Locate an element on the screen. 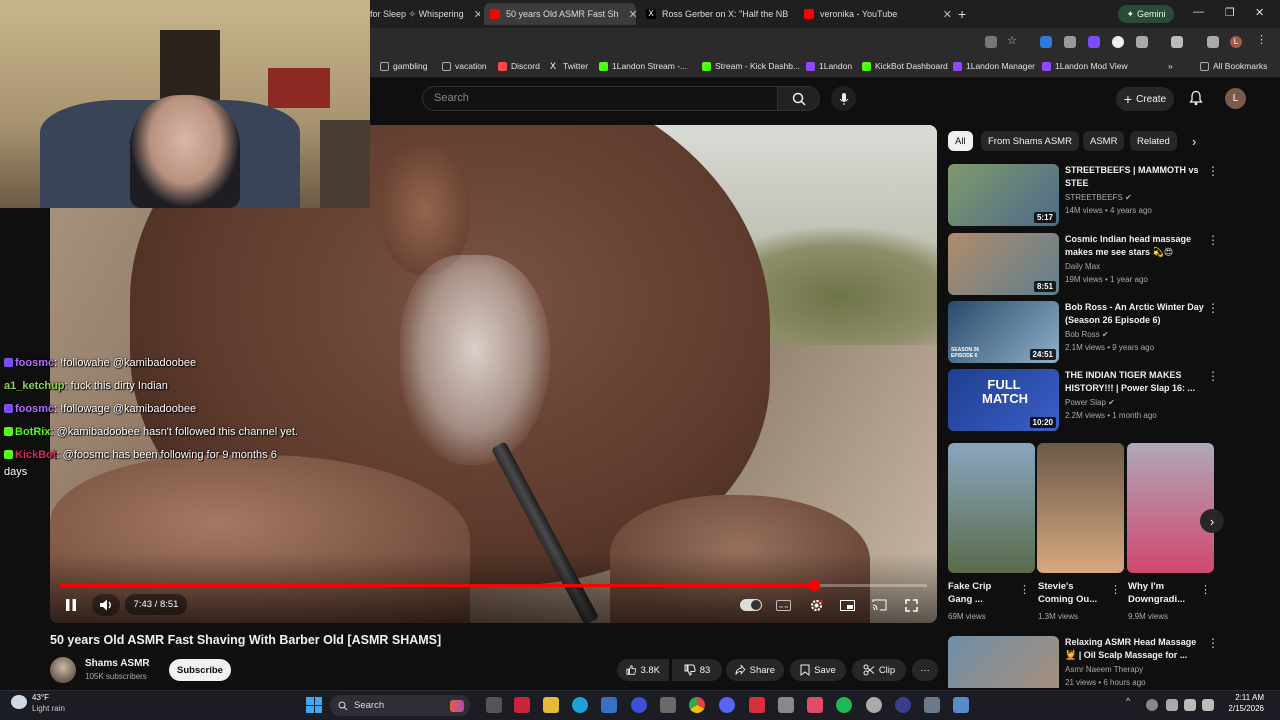 The image size is (1280, 720). close-window-icon: ✕ is located at coordinates (1259, 12).